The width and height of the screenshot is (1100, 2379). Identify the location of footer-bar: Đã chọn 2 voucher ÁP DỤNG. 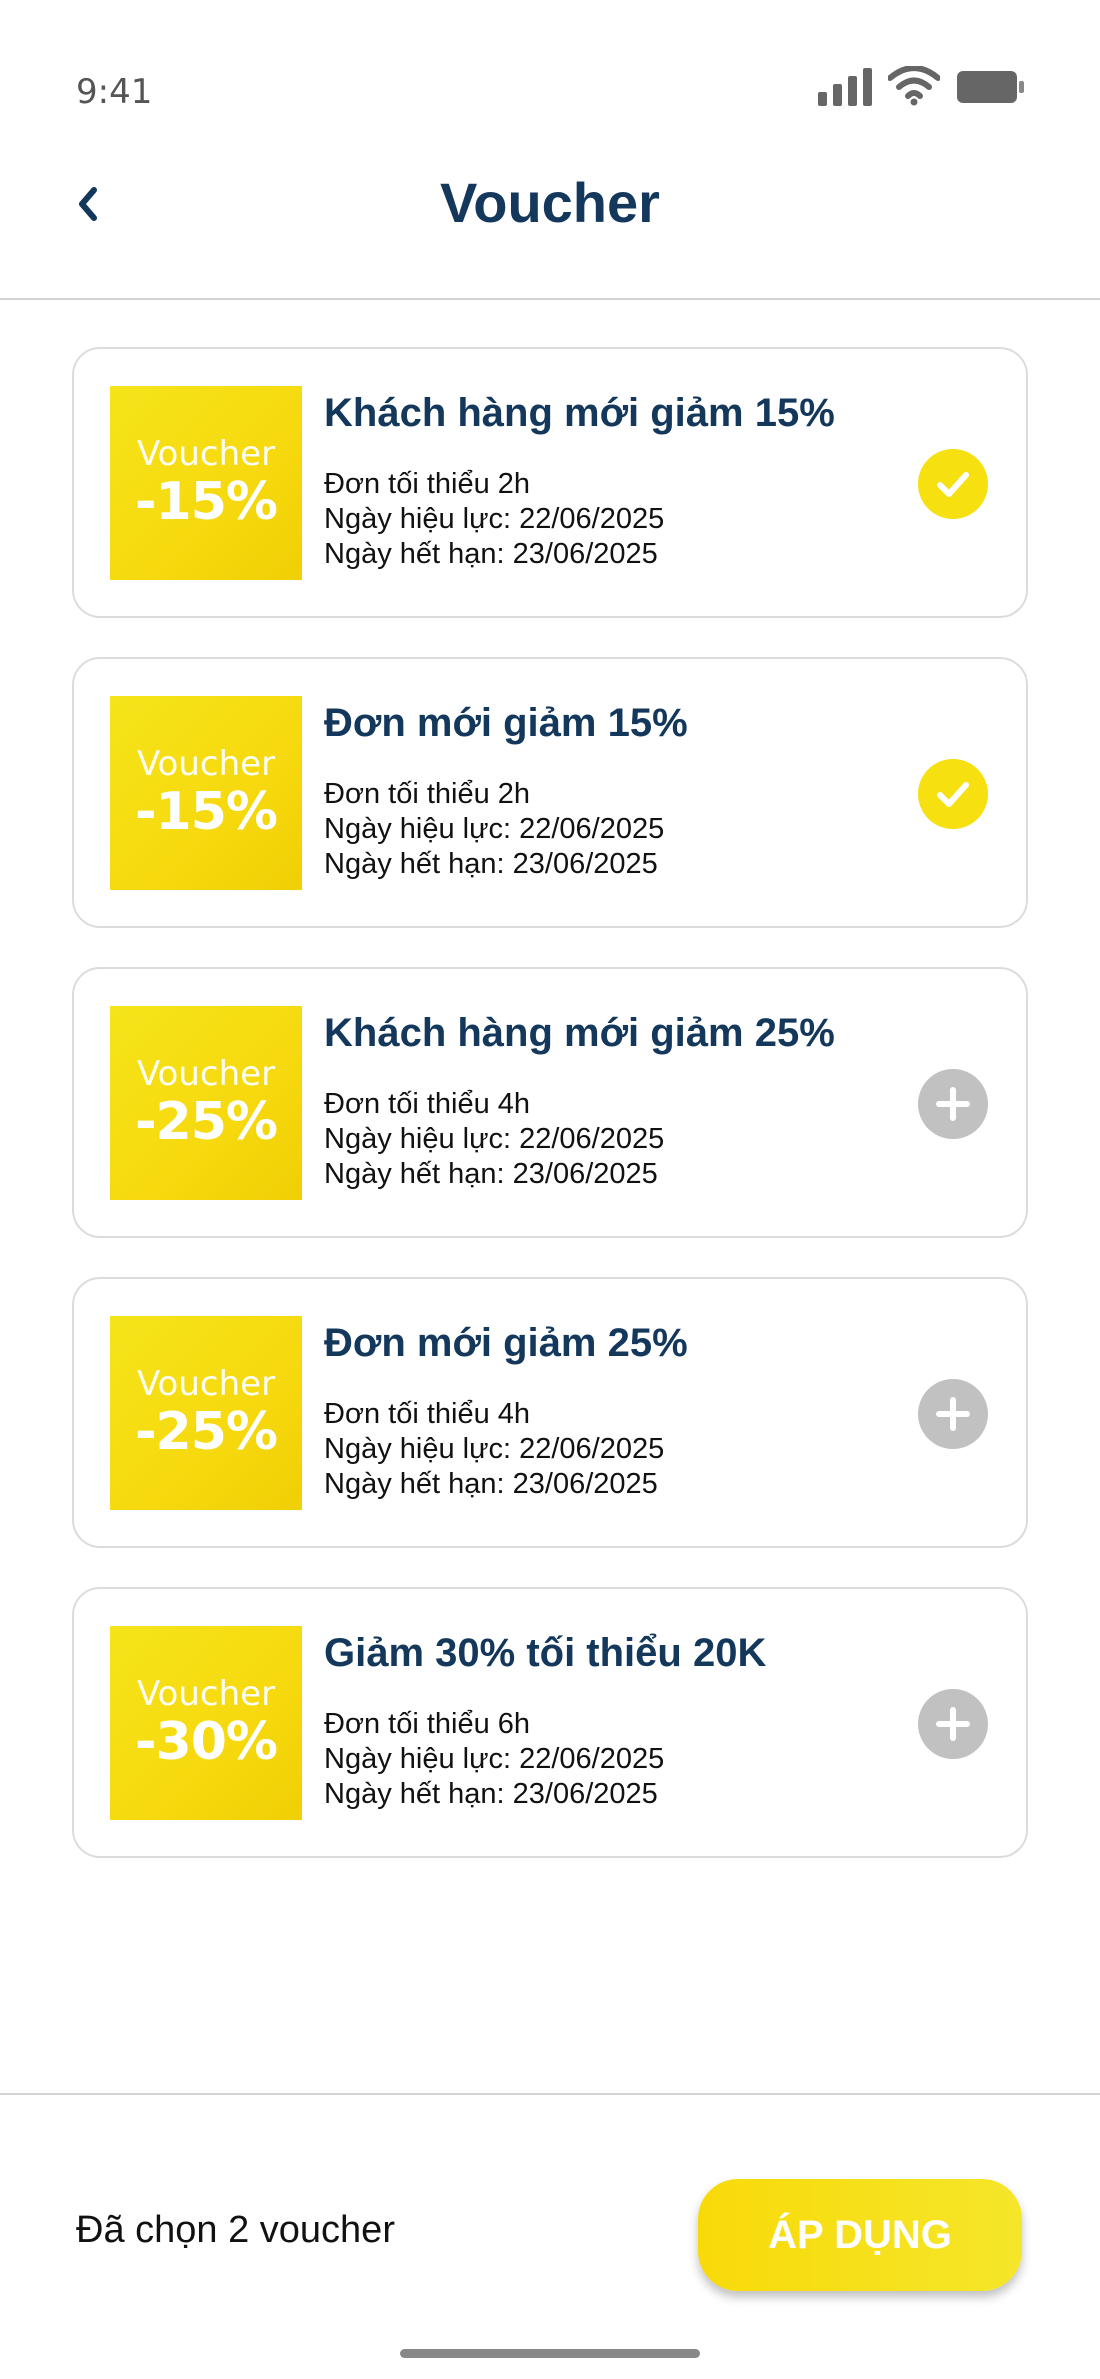
(550, 2236).